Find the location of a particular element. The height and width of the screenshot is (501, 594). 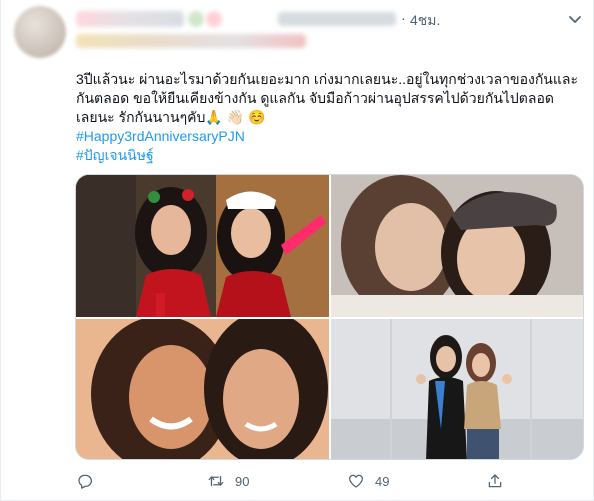

tweet-header: · 4ชม. is located at coordinates (328, 21).